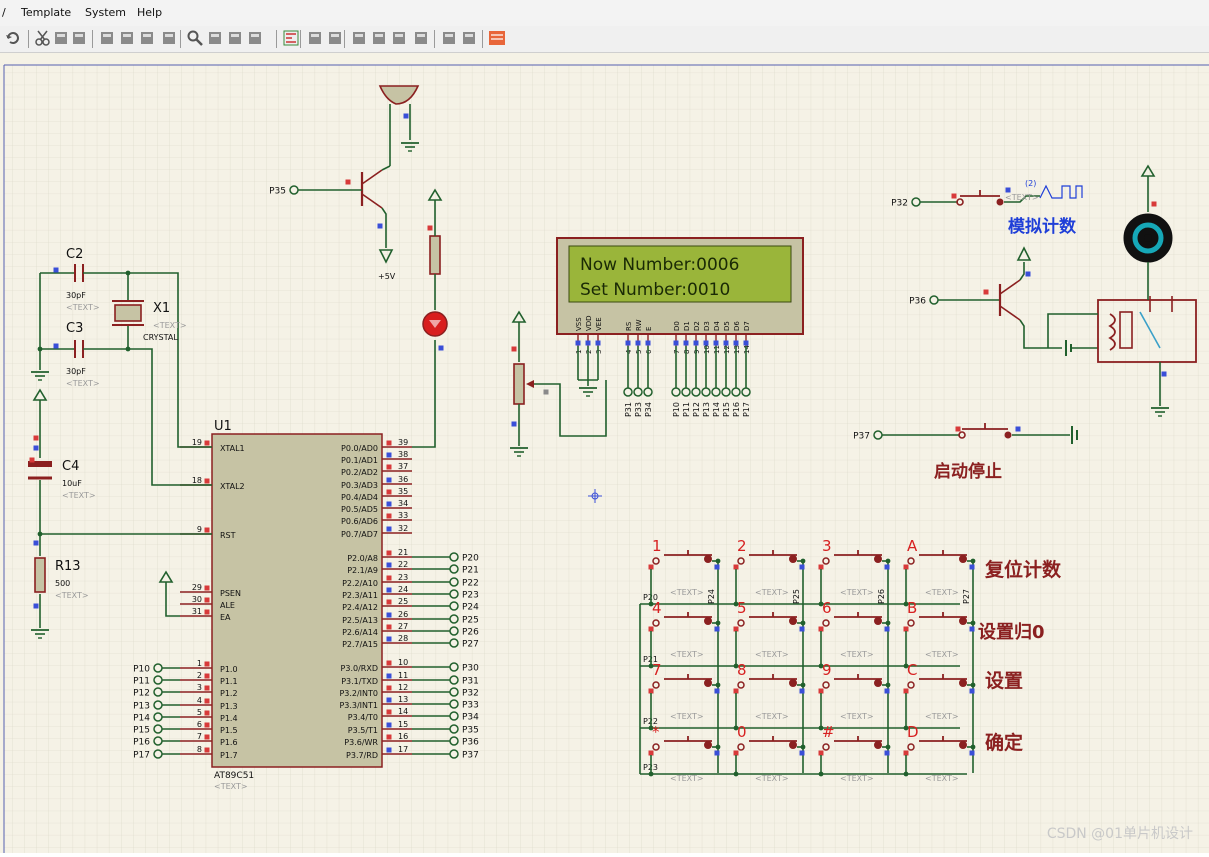  I want to click on key-label: B, so click(912, 608).